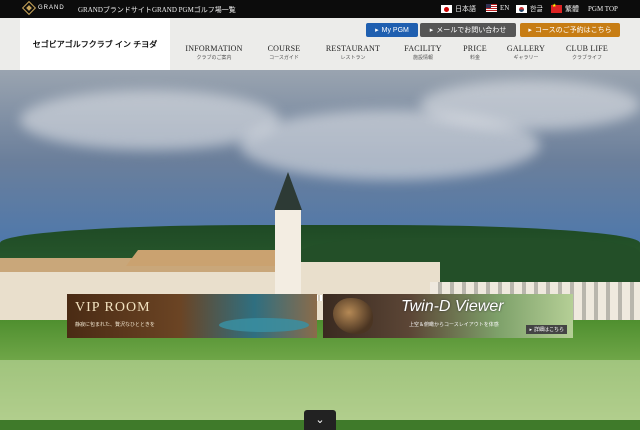  I want to click on nav-facility-en: FACILITY, so click(423, 48).